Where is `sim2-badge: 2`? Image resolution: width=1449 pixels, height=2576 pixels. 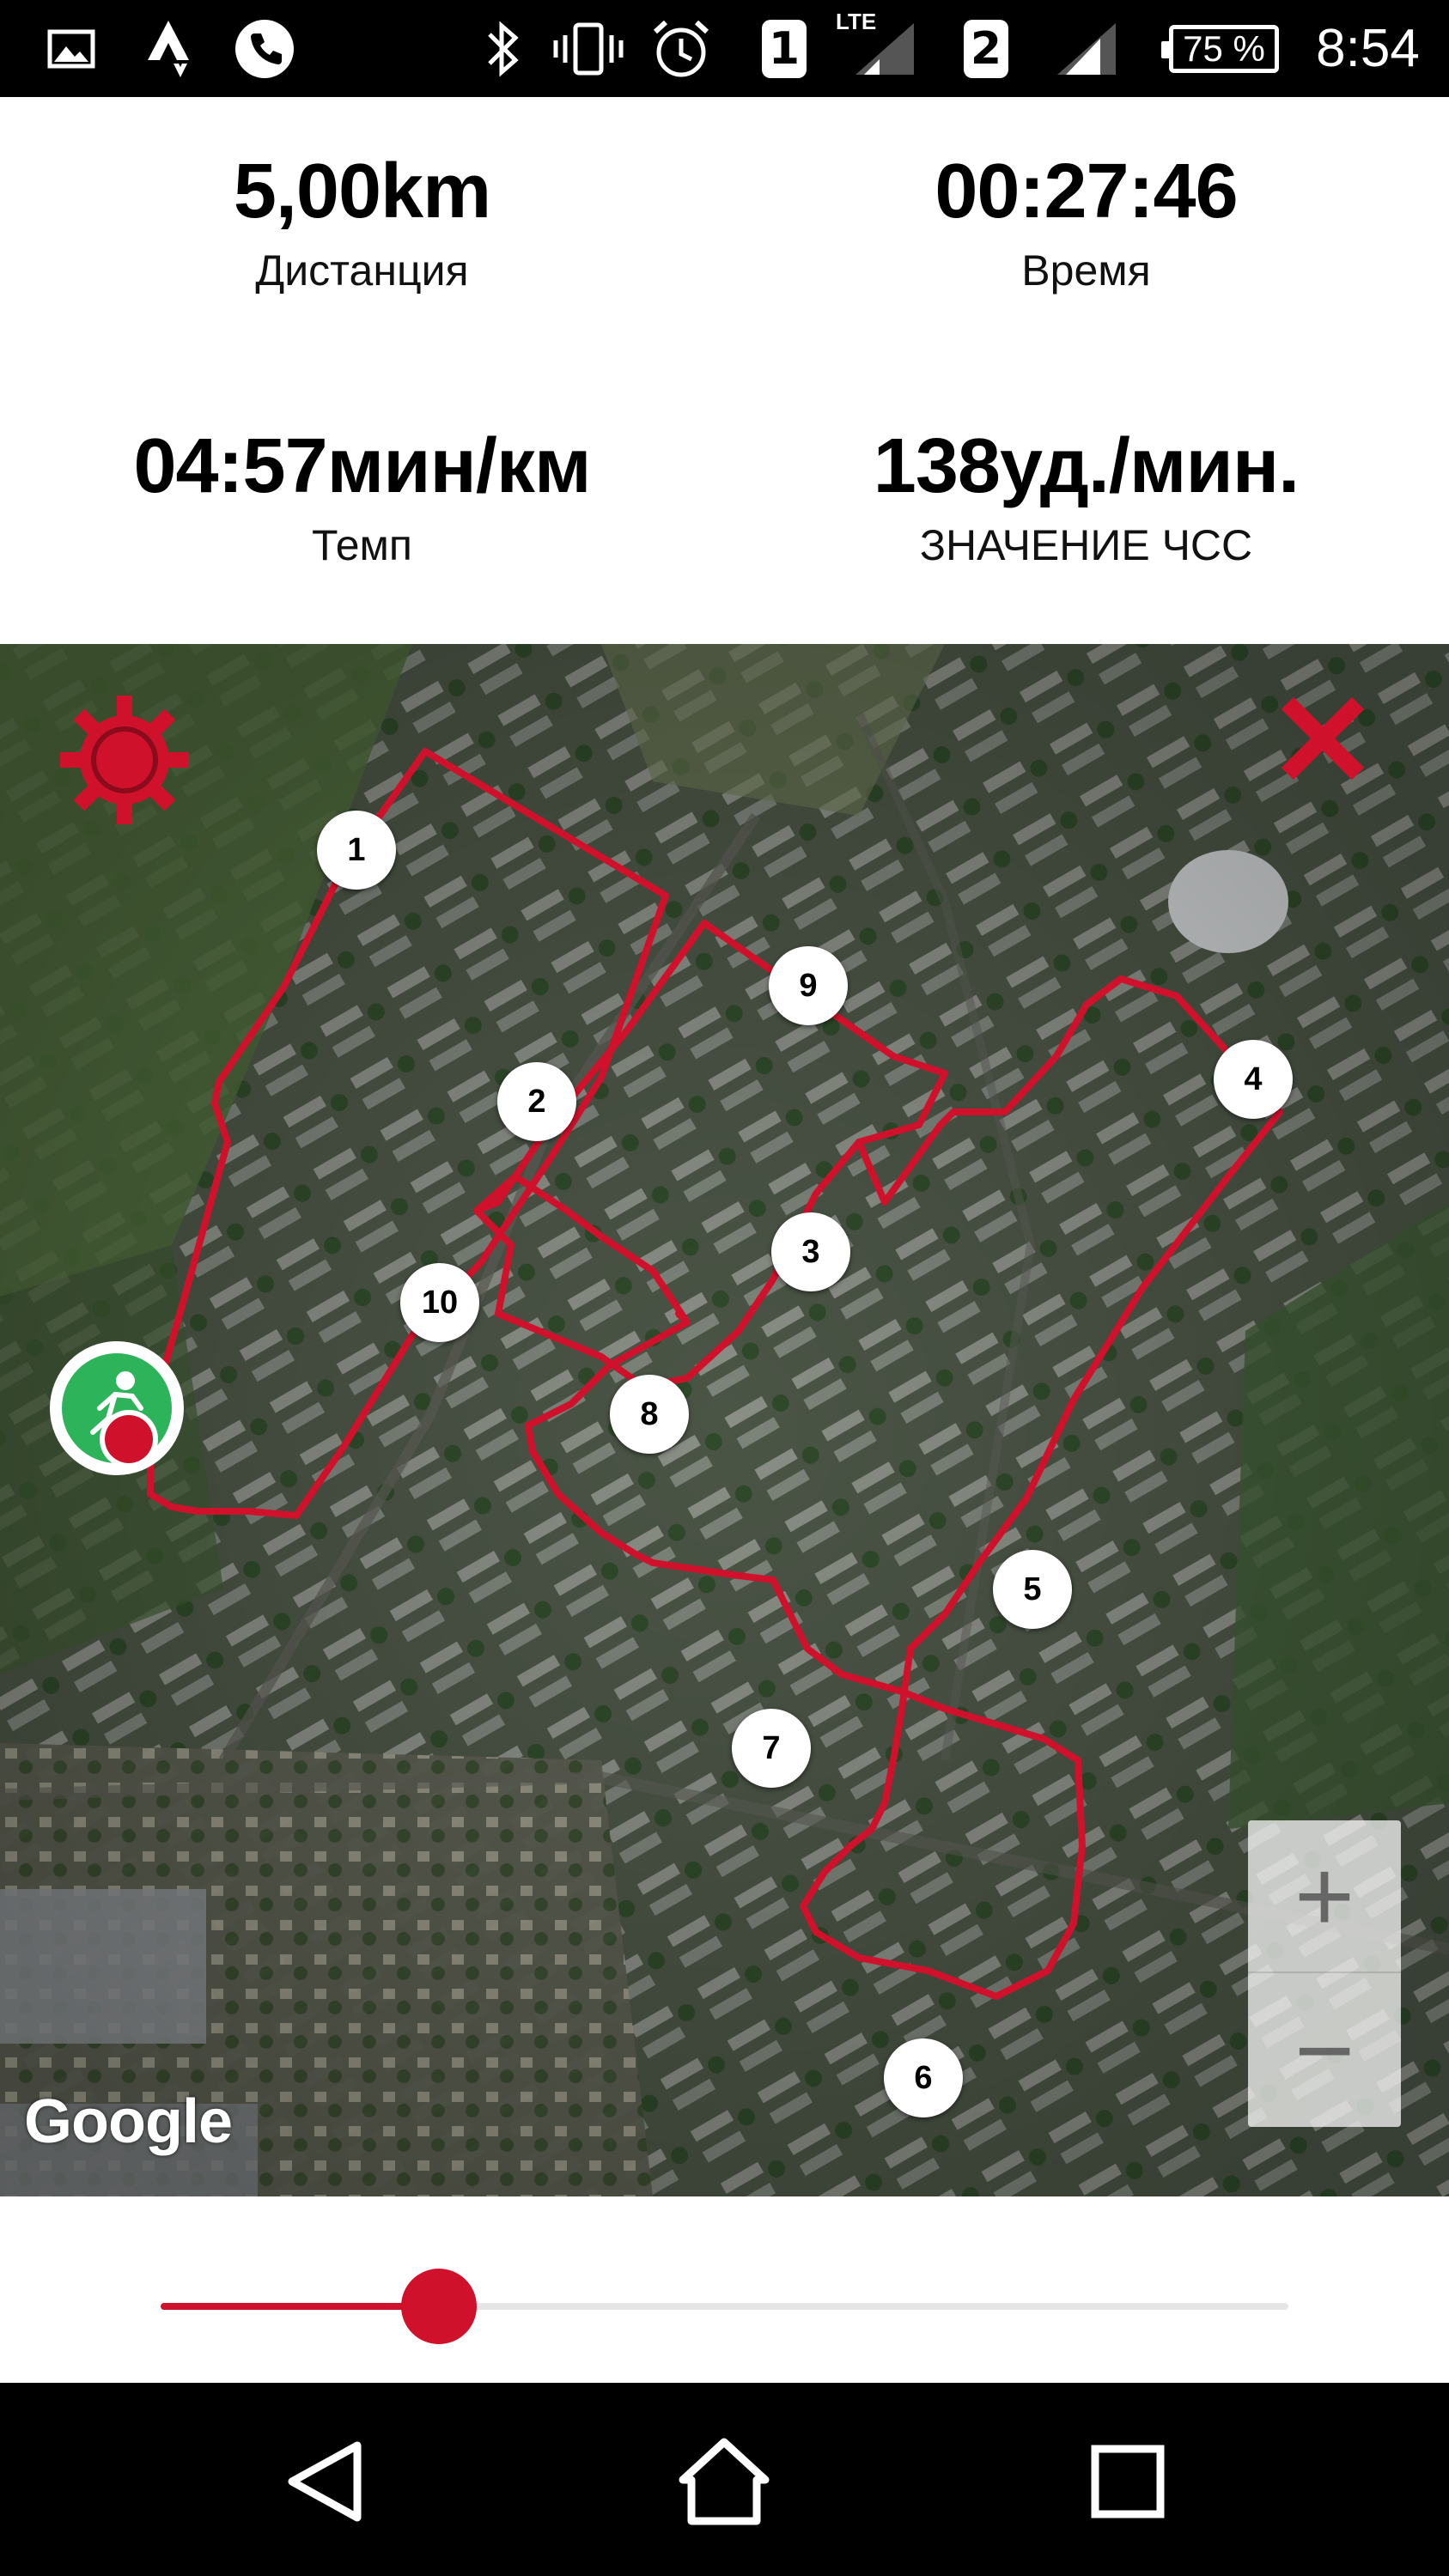
sim2-badge: 2 is located at coordinates (986, 48).